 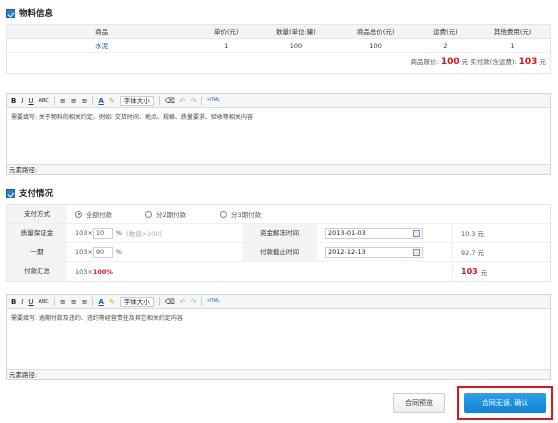 I want to click on option-2-installments: 分2期付款, so click(x=174, y=214).